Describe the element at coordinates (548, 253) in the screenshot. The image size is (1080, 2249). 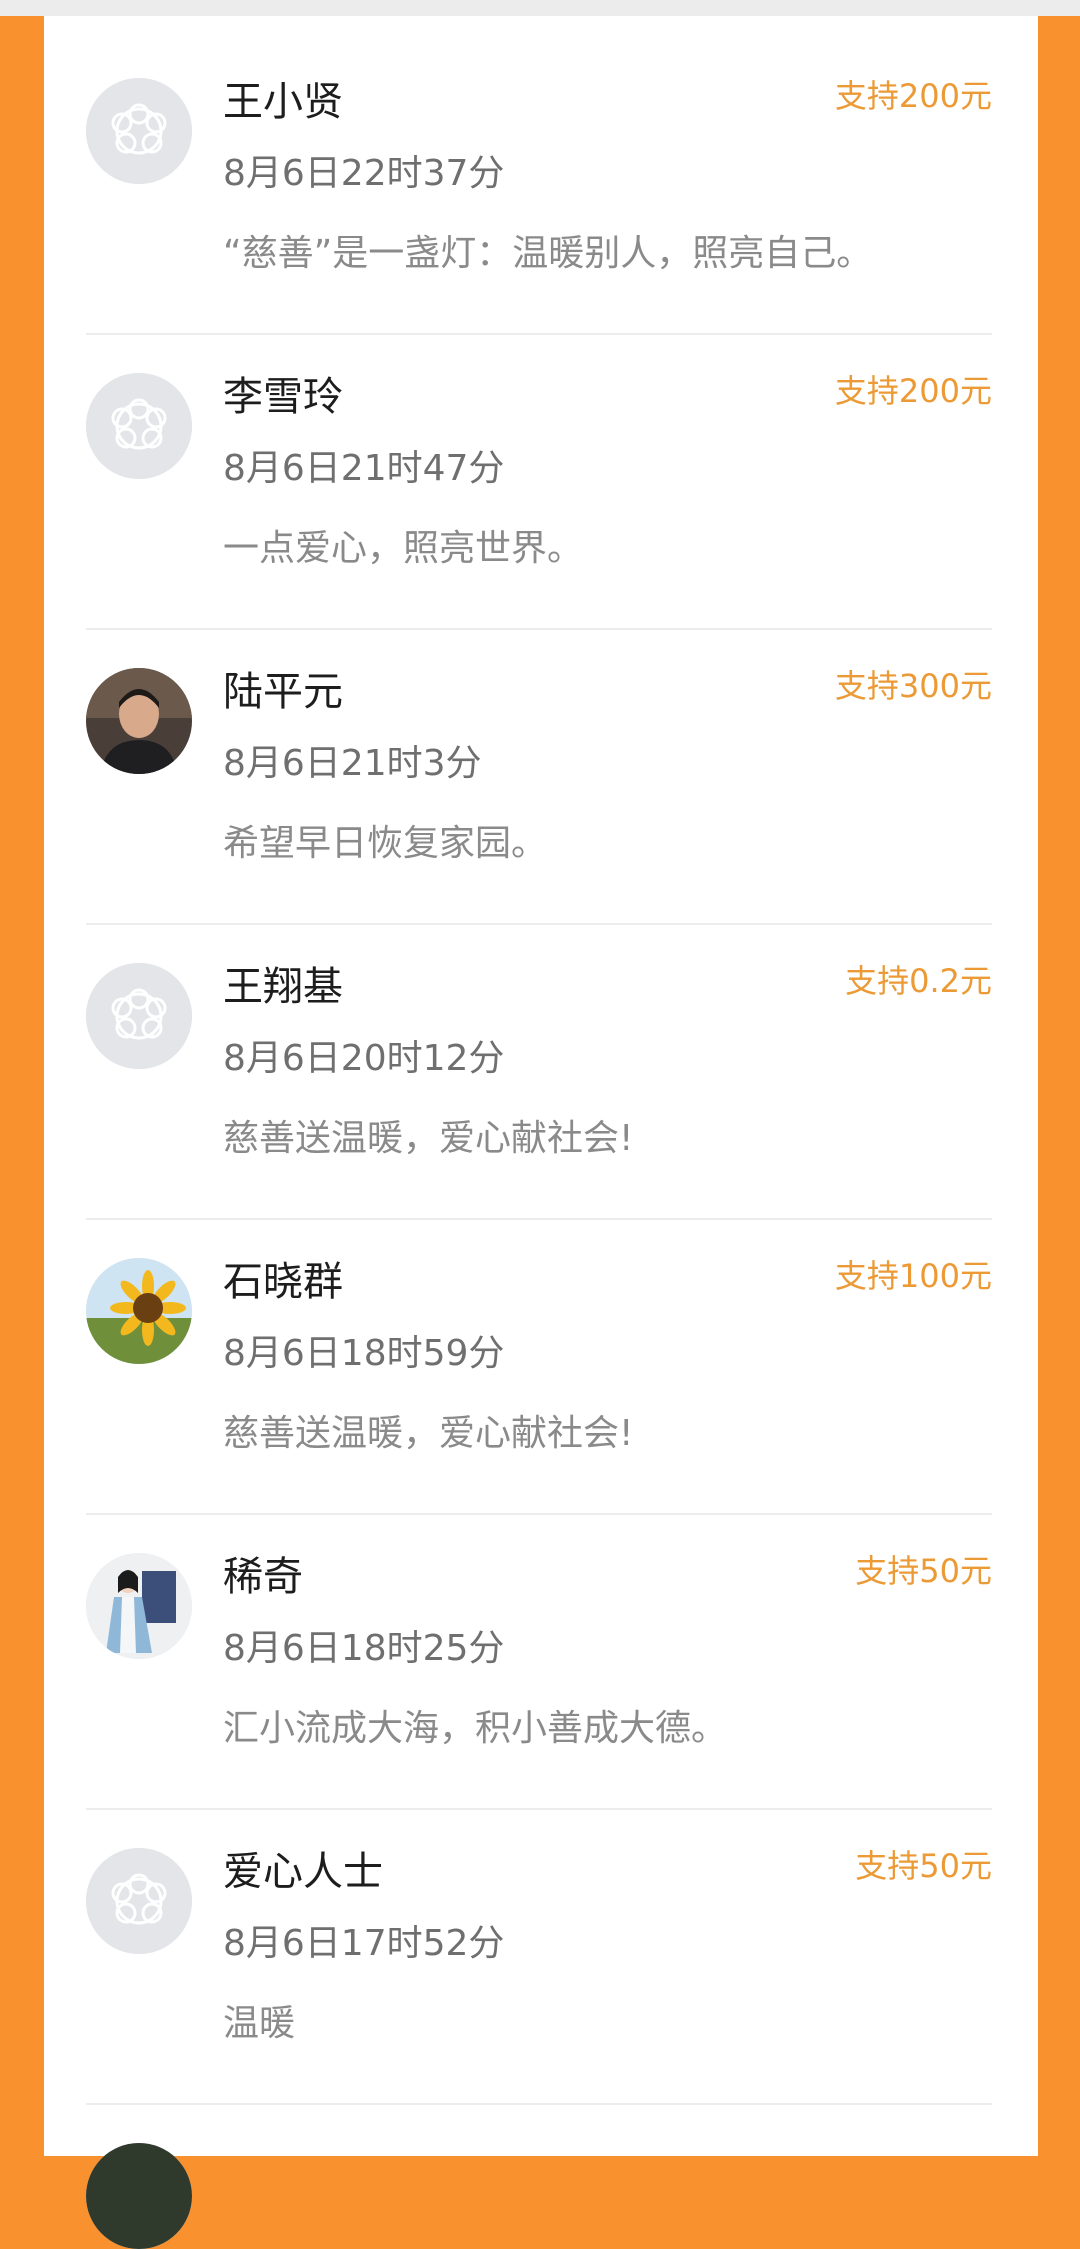
I see `donation-message: “慈善”是一盏灯：温暖别人，照亮自己。` at that location.